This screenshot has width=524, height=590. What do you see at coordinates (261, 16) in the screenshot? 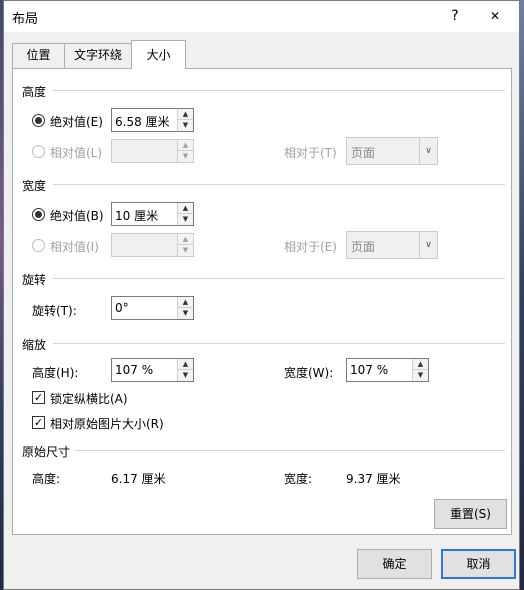
I see `title-bar: 布局 ? ✕` at bounding box center [261, 16].